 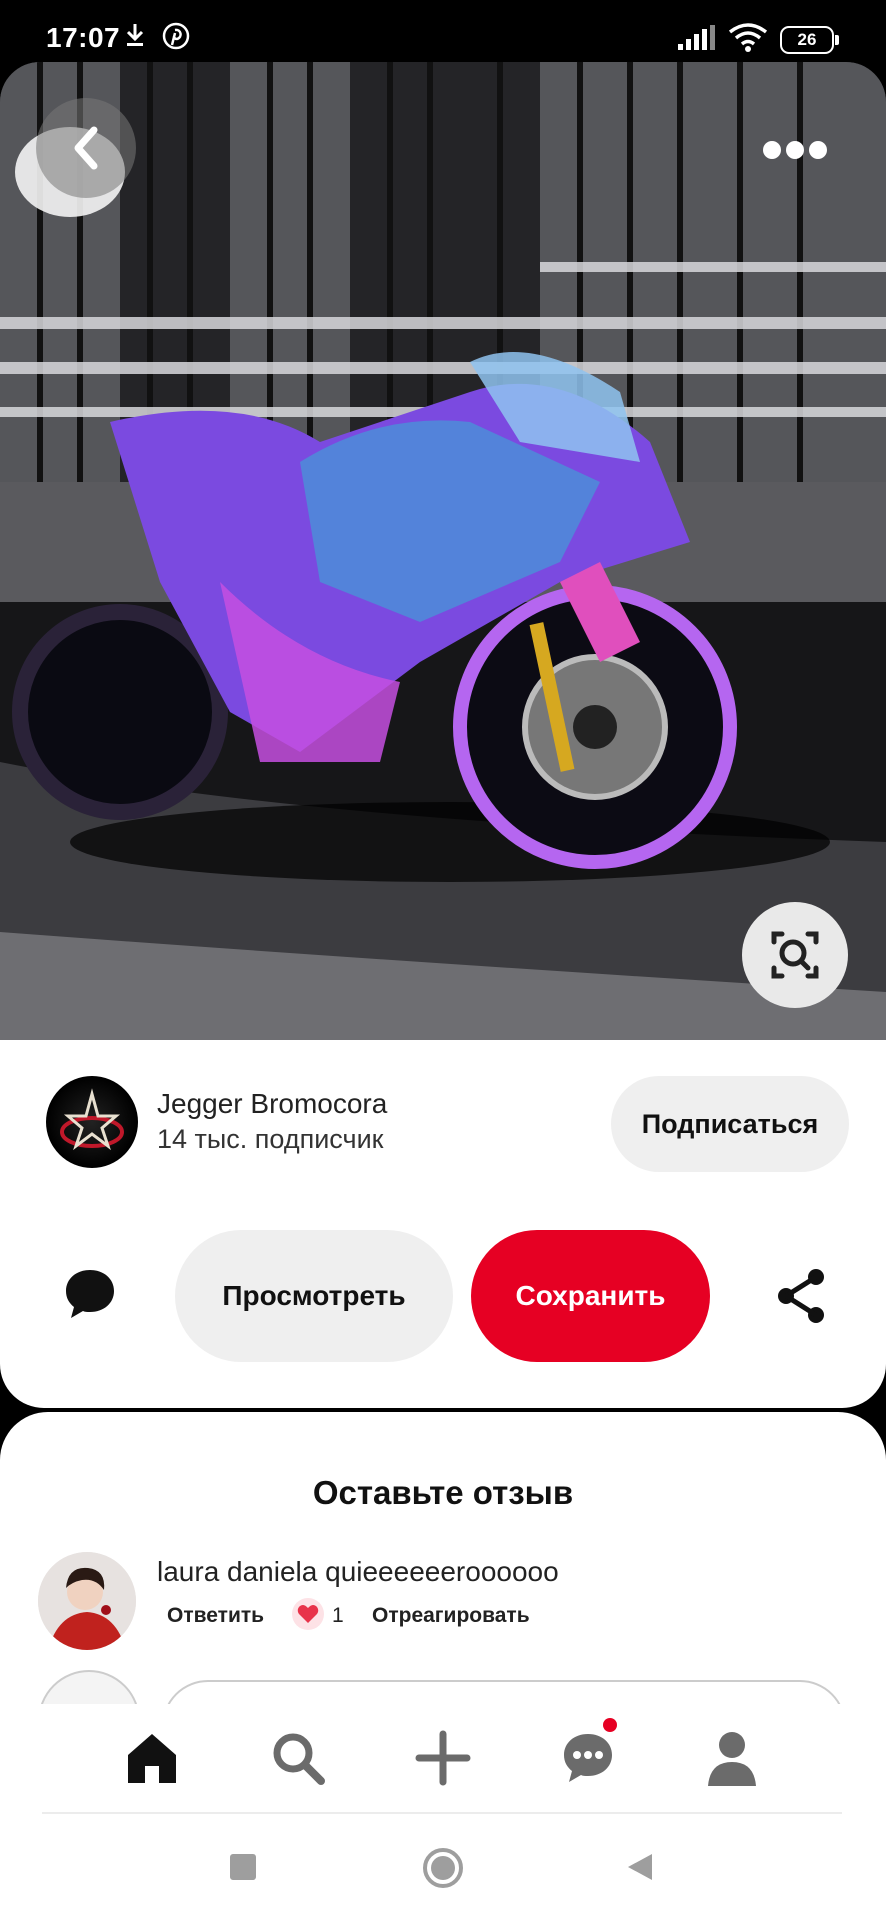 I want to click on share-button, so click(x=801, y=1298).